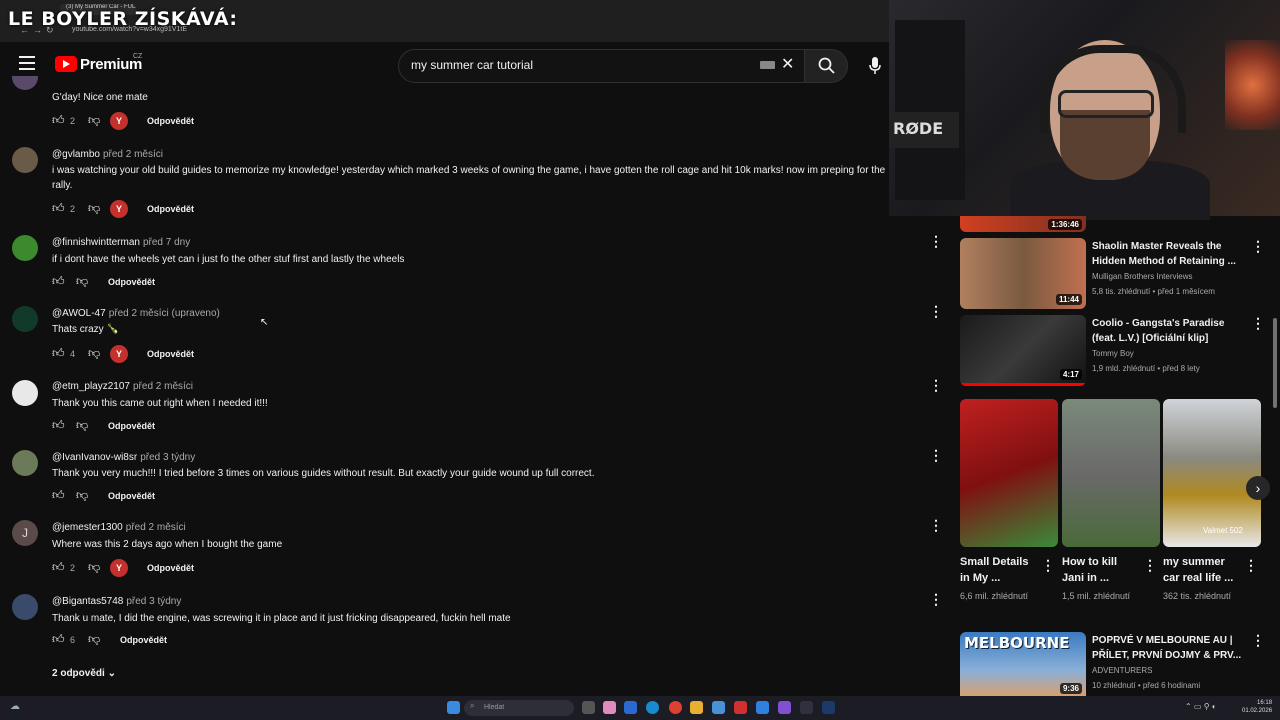 The height and width of the screenshot is (720, 1280). Describe the element at coordinates (787, 64) in the screenshot. I see `clear-search-icon: ✕` at that location.